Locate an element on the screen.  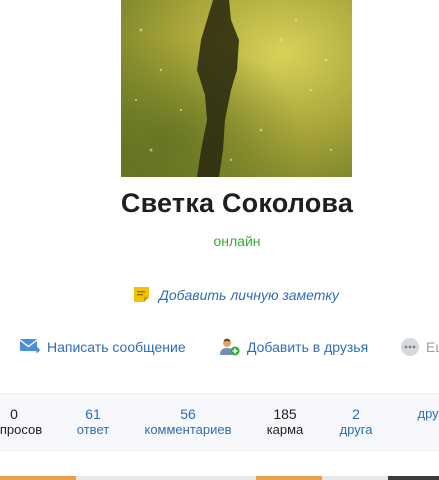
stat-label: друзья is located at coordinates (428, 413).